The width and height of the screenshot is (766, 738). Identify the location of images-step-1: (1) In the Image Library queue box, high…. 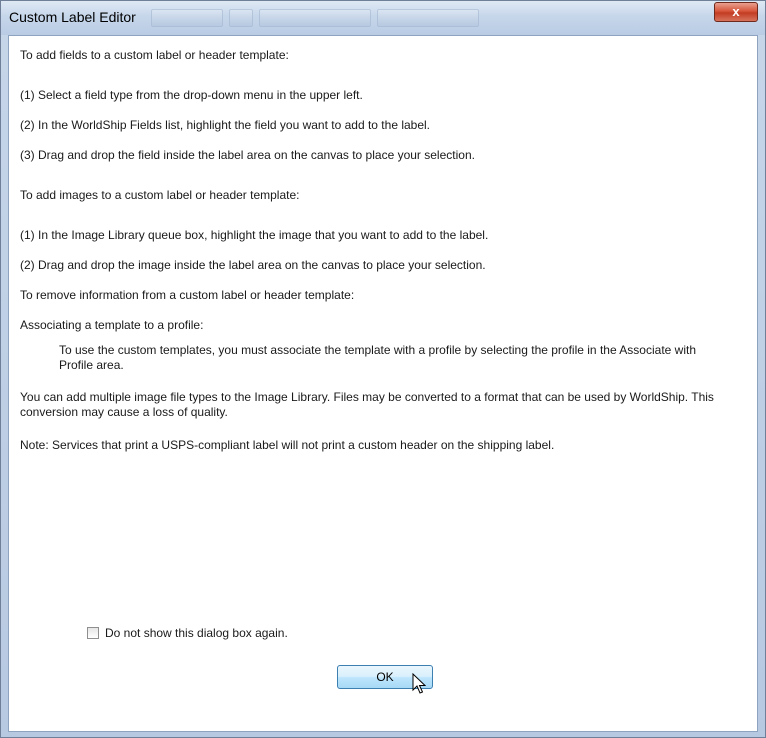
(254, 235).